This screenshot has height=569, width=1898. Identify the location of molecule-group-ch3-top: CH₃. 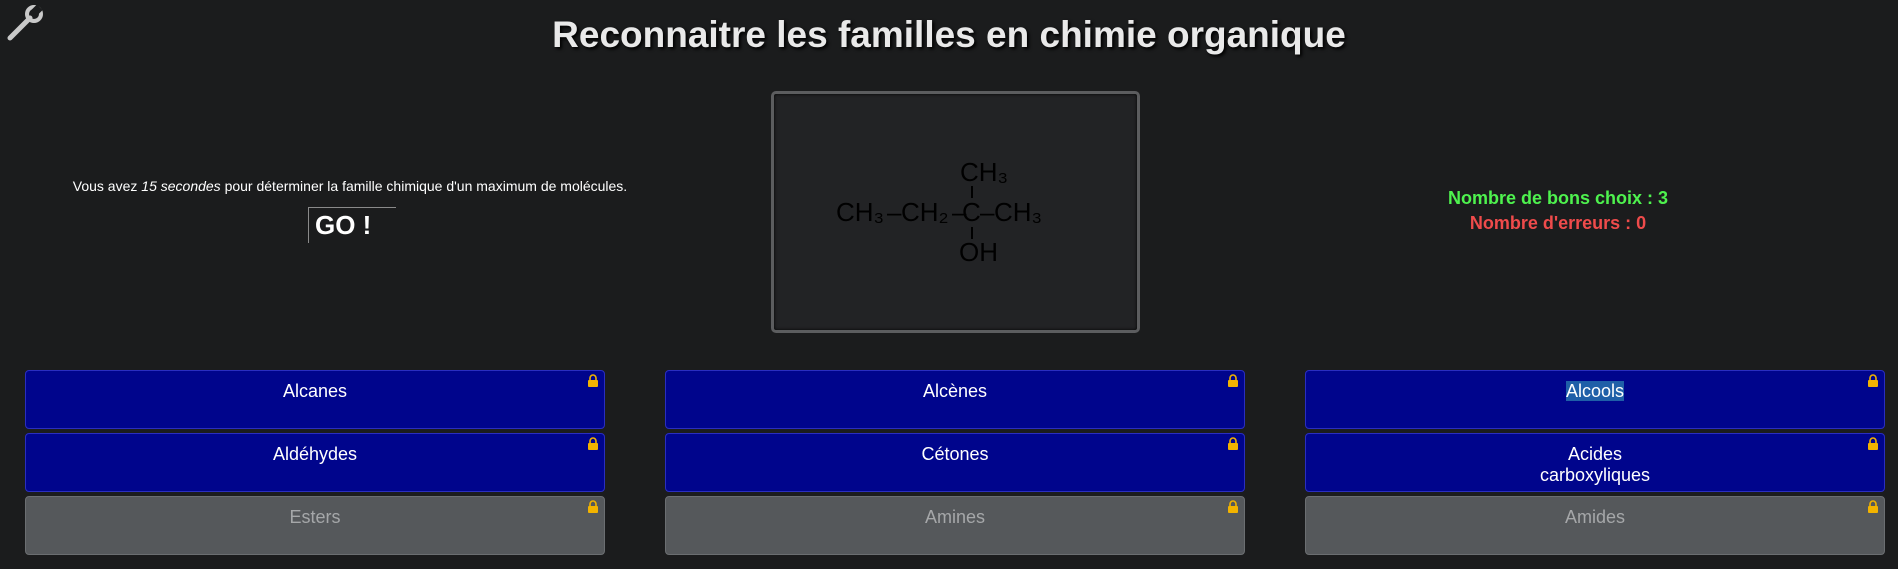
(984, 172).